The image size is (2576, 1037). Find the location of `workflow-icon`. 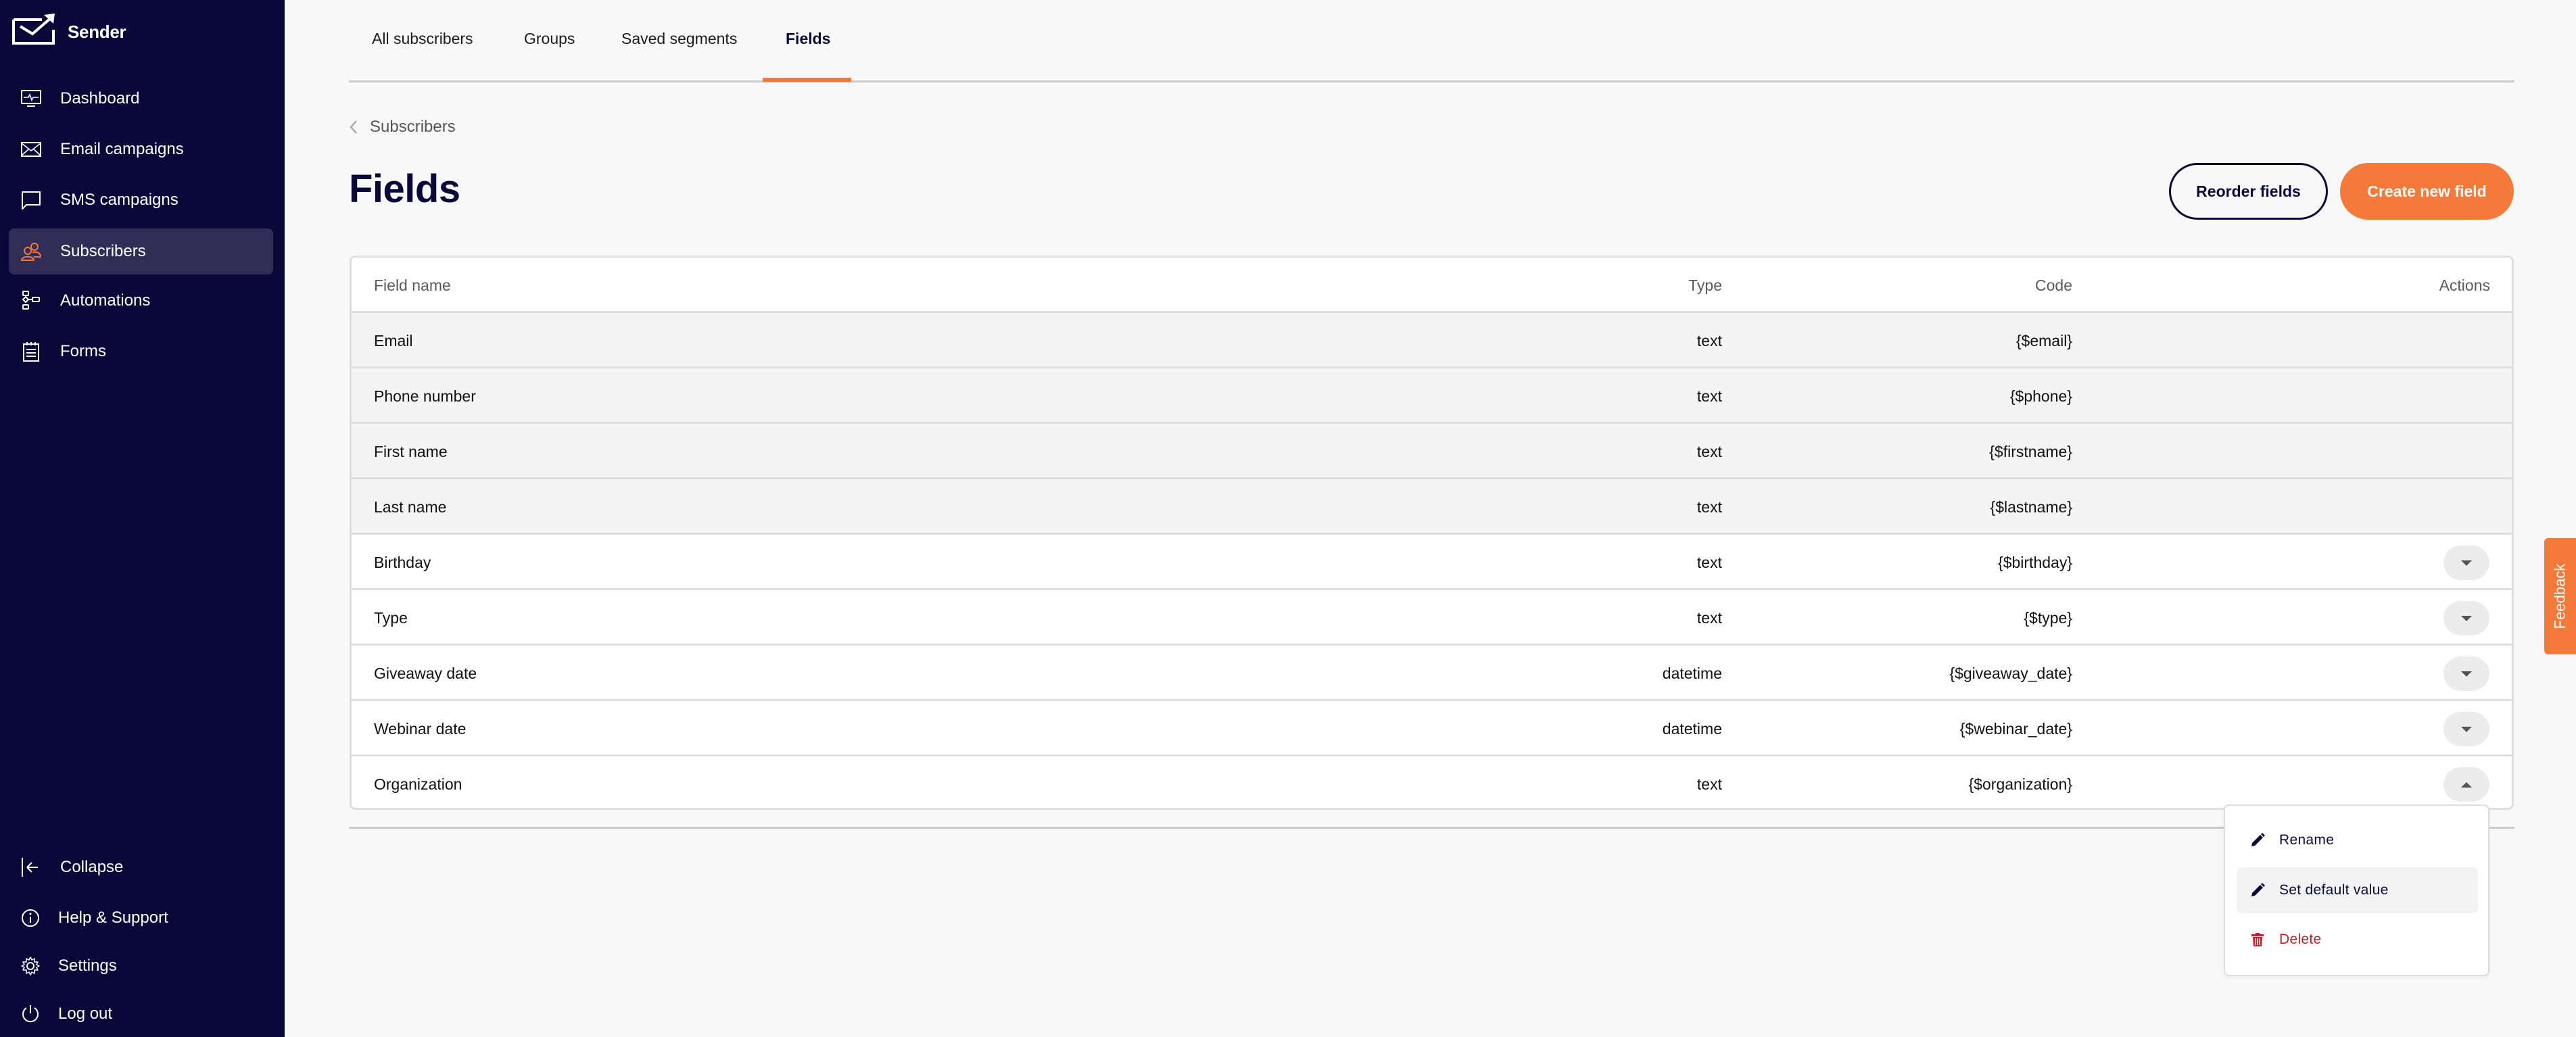

workflow-icon is located at coordinates (31, 301).